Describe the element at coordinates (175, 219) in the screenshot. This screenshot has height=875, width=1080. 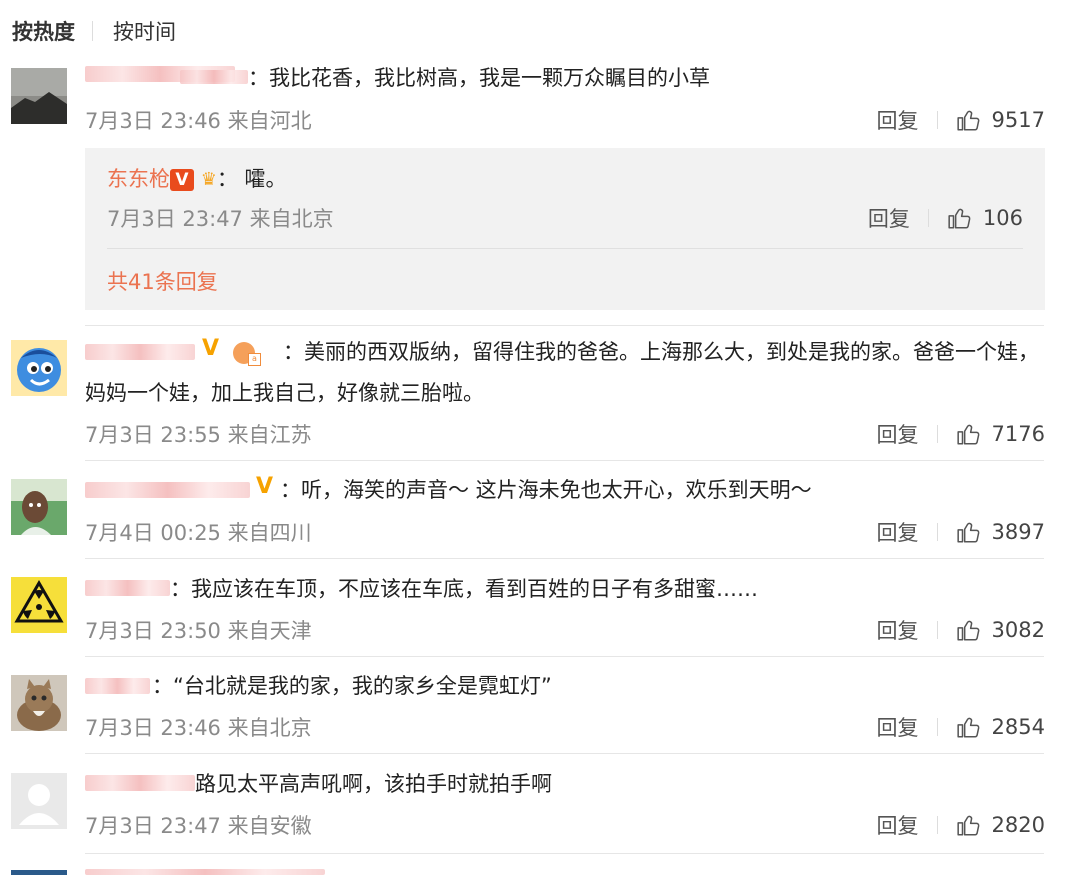
I see `sub-reply-date: 7月3日 23:47` at that location.